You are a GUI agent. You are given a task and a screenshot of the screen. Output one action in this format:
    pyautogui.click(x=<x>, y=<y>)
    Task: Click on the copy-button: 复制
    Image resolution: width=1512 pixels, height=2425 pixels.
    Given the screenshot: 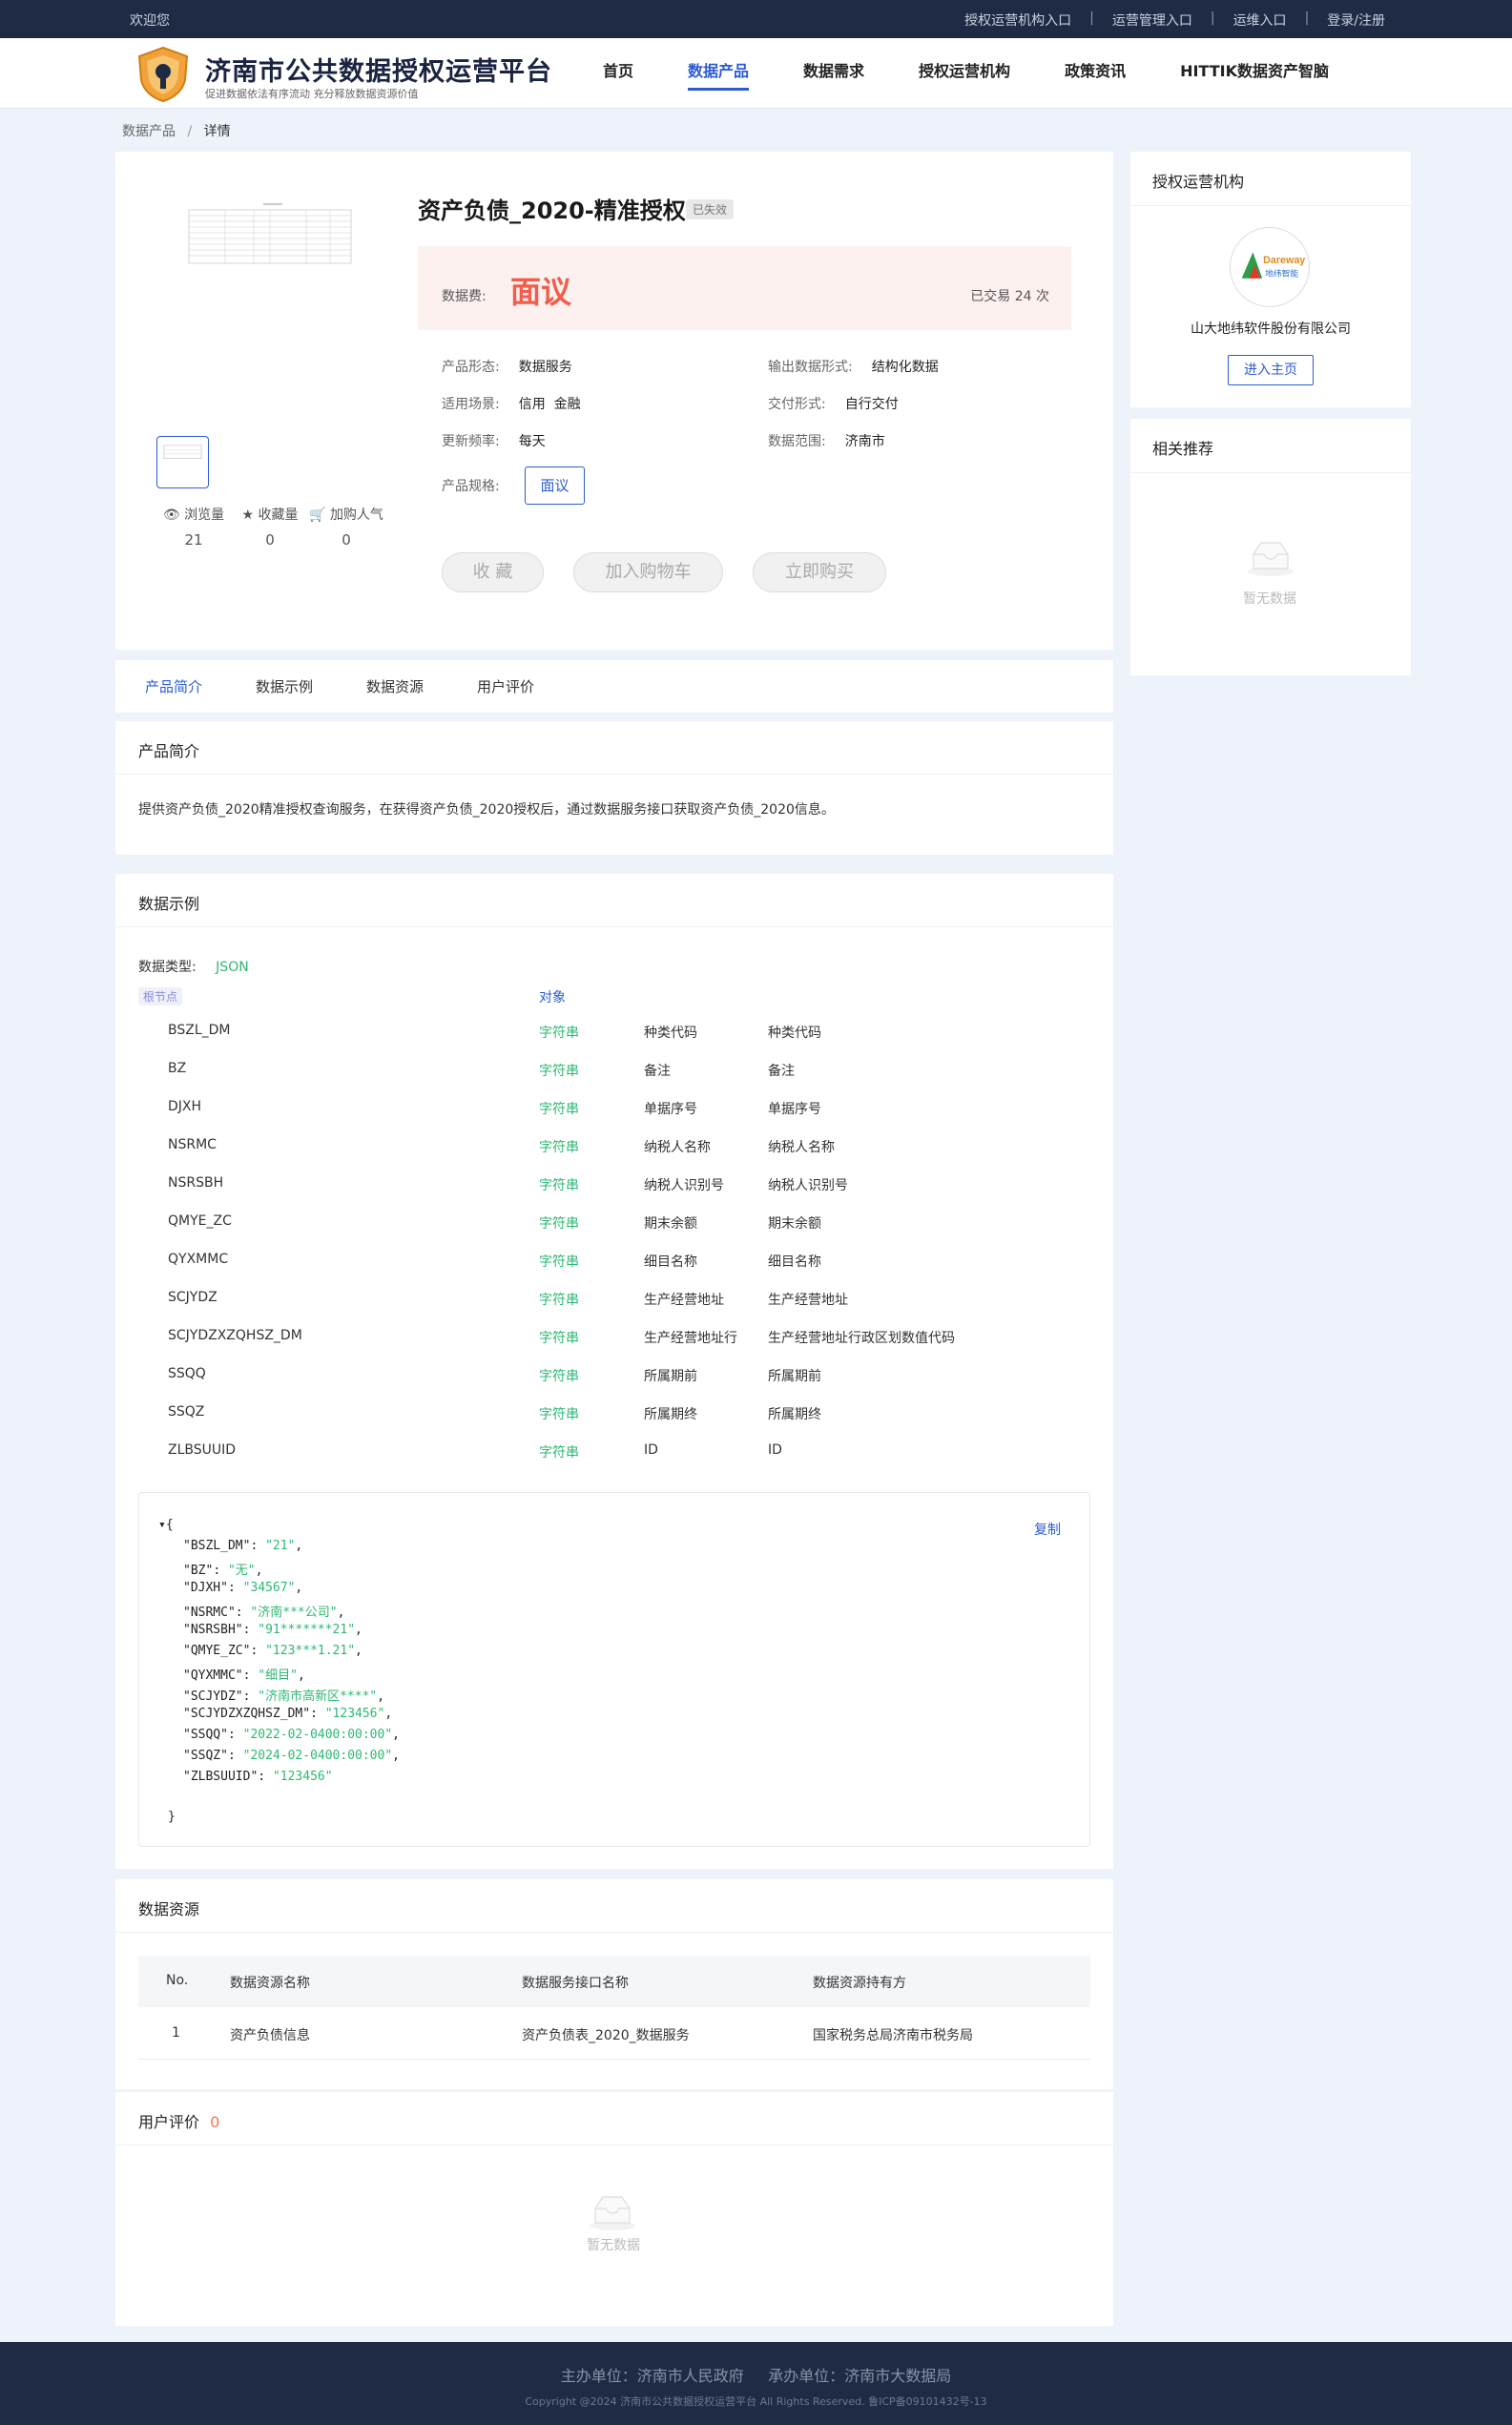 What is the action you would take?
    pyautogui.click(x=1047, y=1529)
    